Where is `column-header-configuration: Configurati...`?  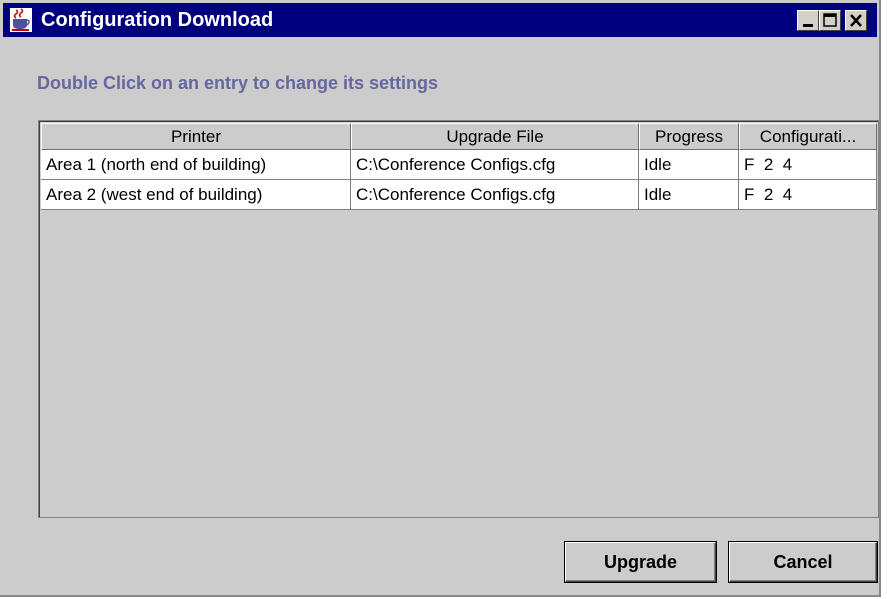
column-header-configuration: Configurati... is located at coordinates (808, 136).